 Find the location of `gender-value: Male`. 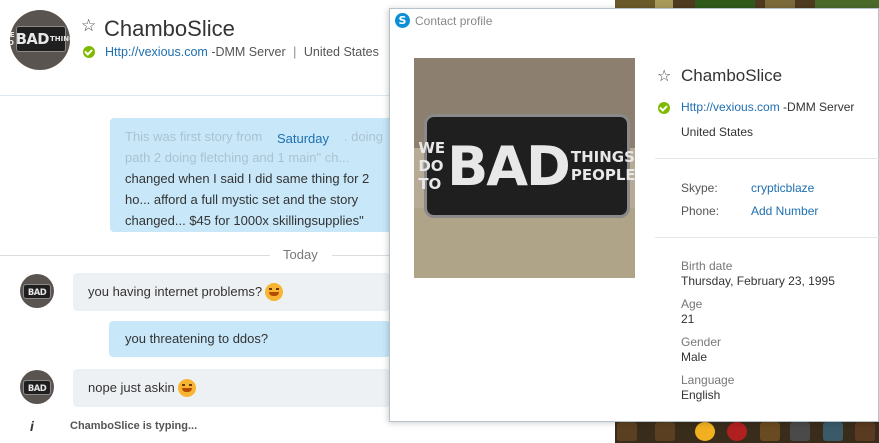

gender-value: Male is located at coordinates (694, 357).